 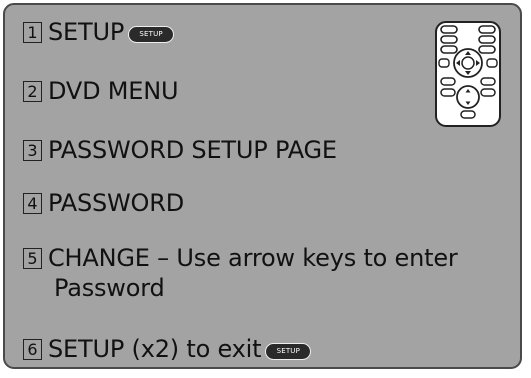 What do you see at coordinates (109, 288) in the screenshot?
I see `step-text-continued: Password` at bounding box center [109, 288].